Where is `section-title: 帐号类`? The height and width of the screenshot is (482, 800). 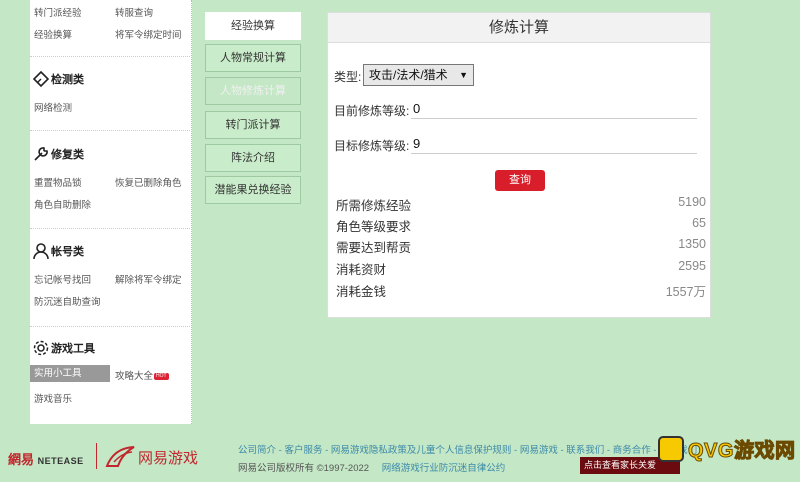 section-title: 帐号类 is located at coordinates (67, 252).